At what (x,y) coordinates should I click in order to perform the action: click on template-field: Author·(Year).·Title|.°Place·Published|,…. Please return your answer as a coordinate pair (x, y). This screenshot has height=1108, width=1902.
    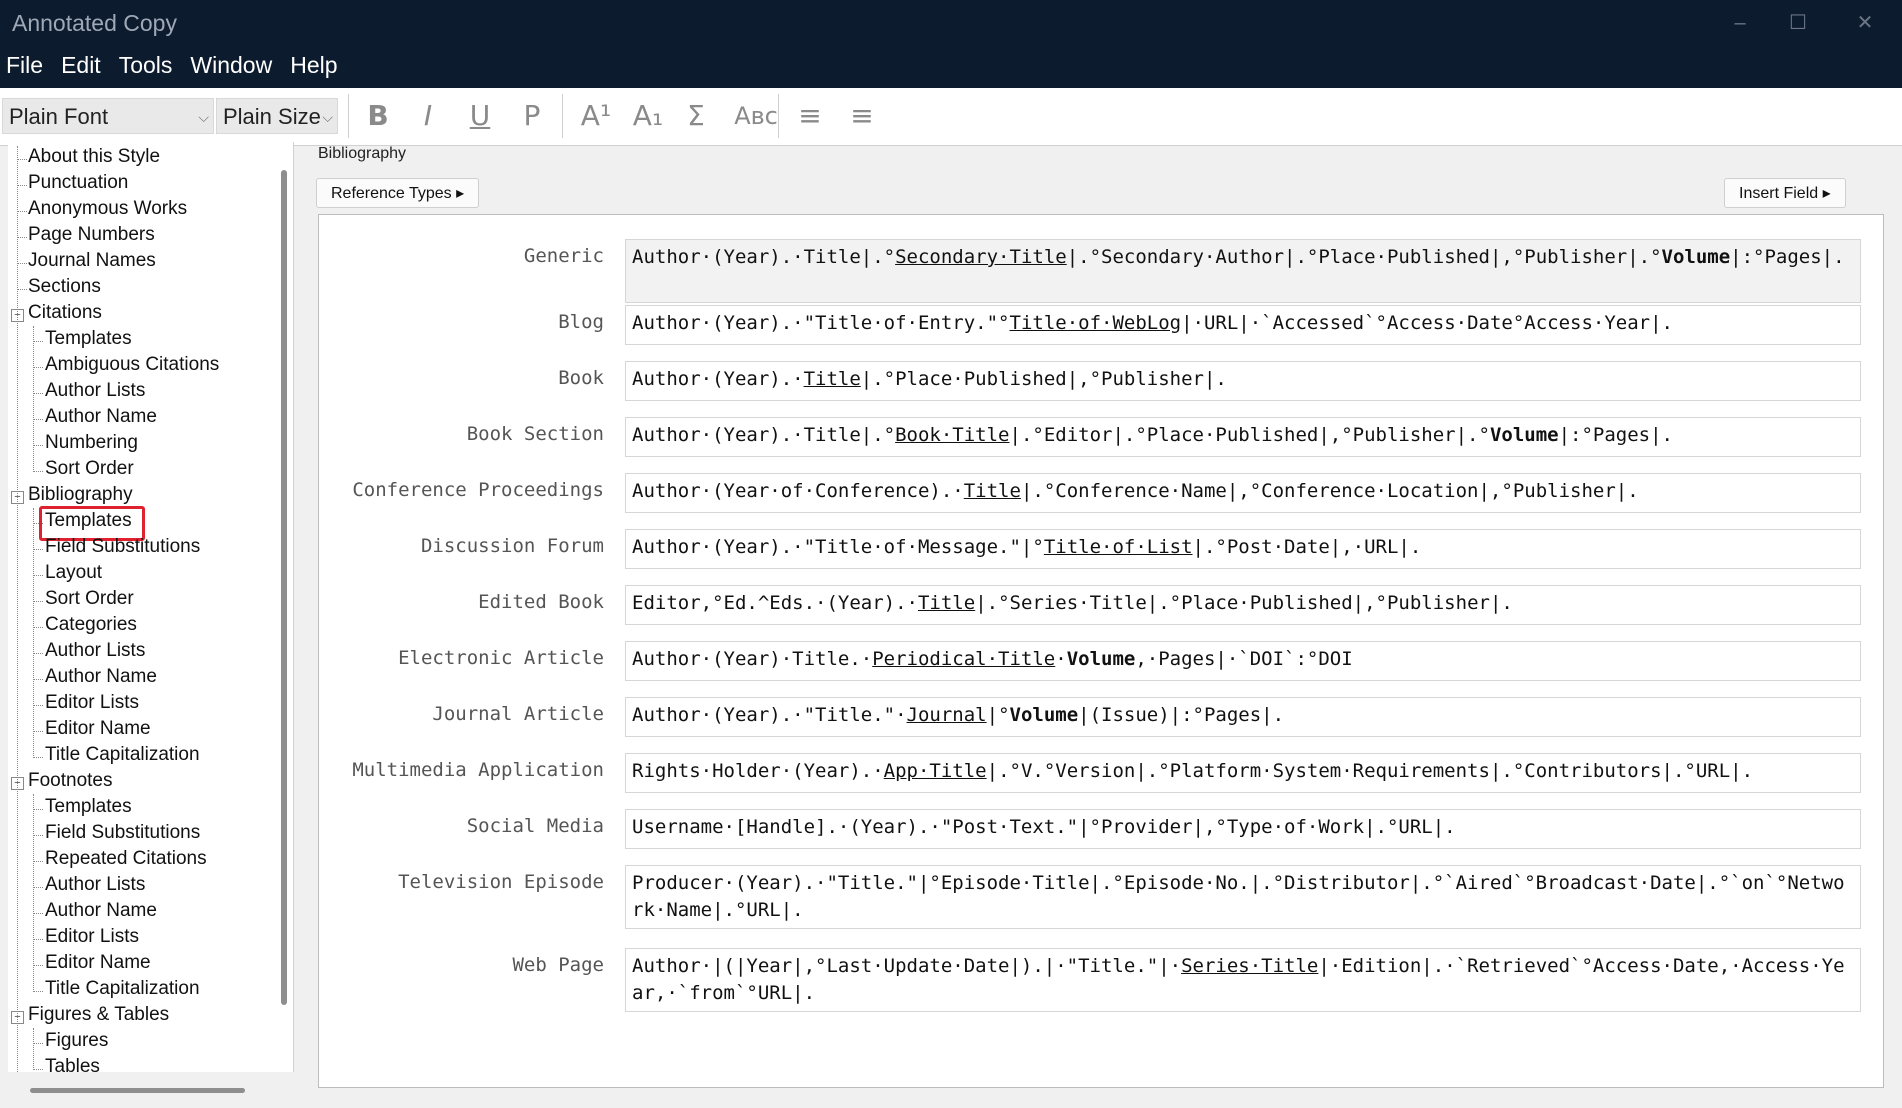
    Looking at the image, I should click on (1243, 381).